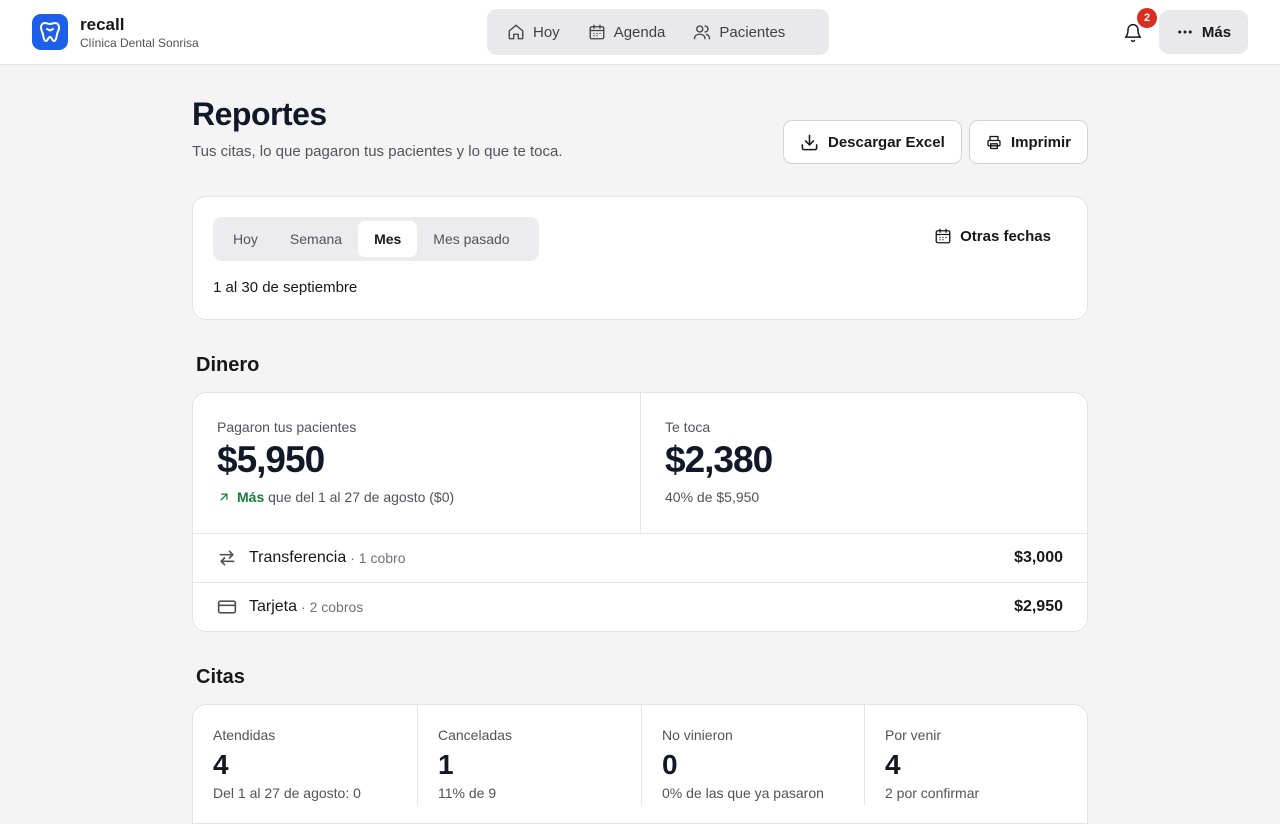 The image size is (1280, 824). What do you see at coordinates (975, 755) in the screenshot?
I see `stat-por-venir: Por venir 4 2 por confirmar` at bounding box center [975, 755].